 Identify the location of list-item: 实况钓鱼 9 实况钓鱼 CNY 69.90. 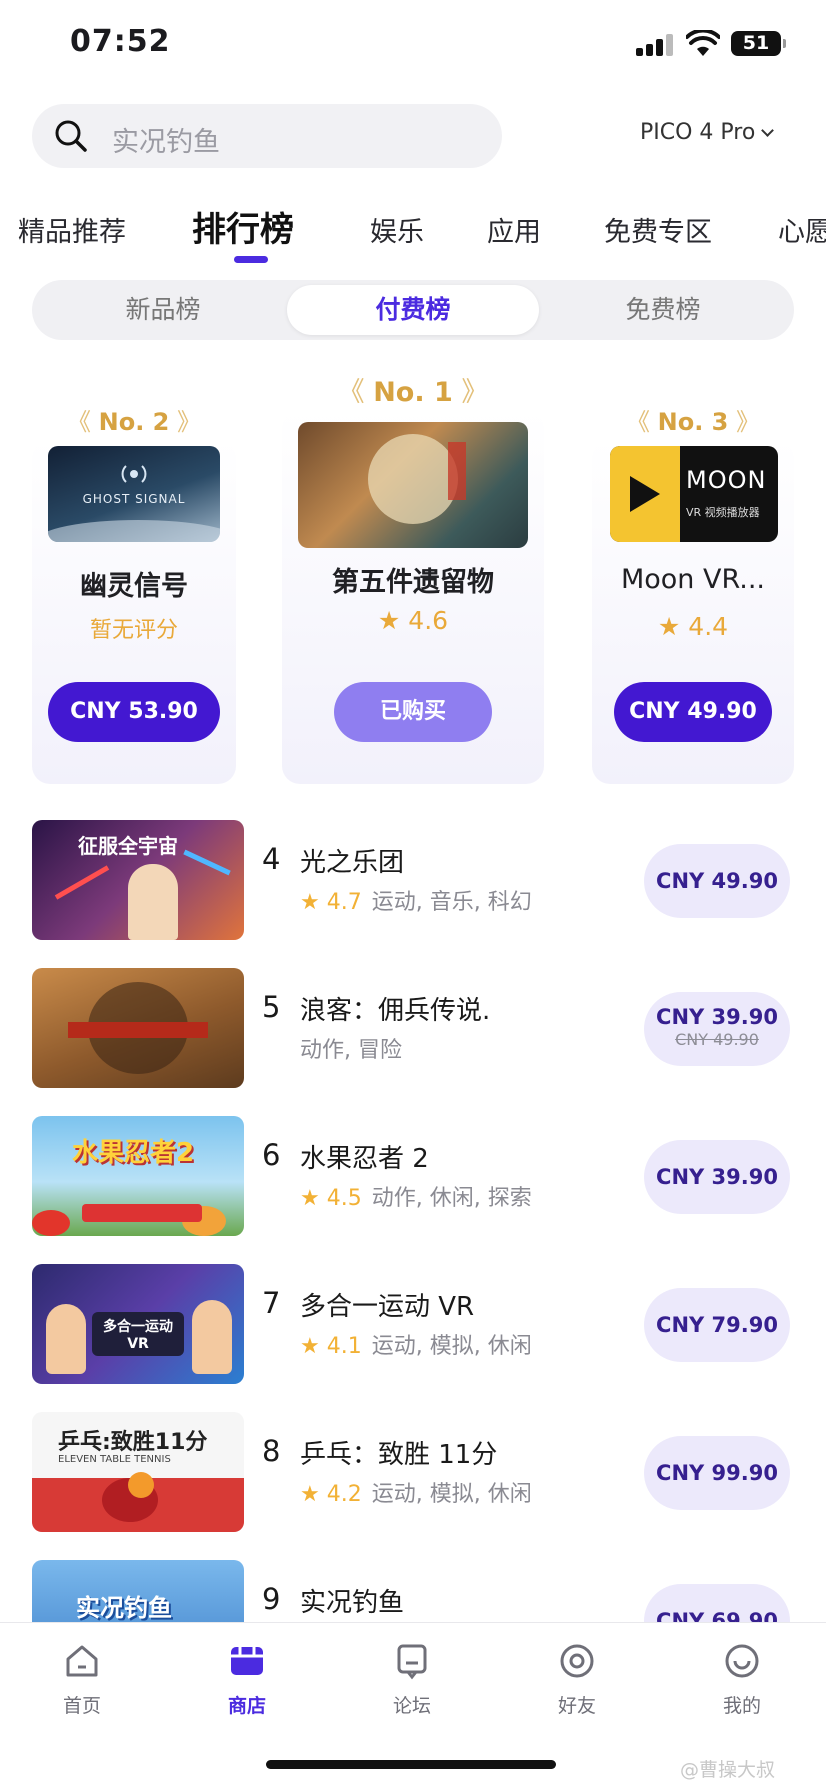
(413, 1591).